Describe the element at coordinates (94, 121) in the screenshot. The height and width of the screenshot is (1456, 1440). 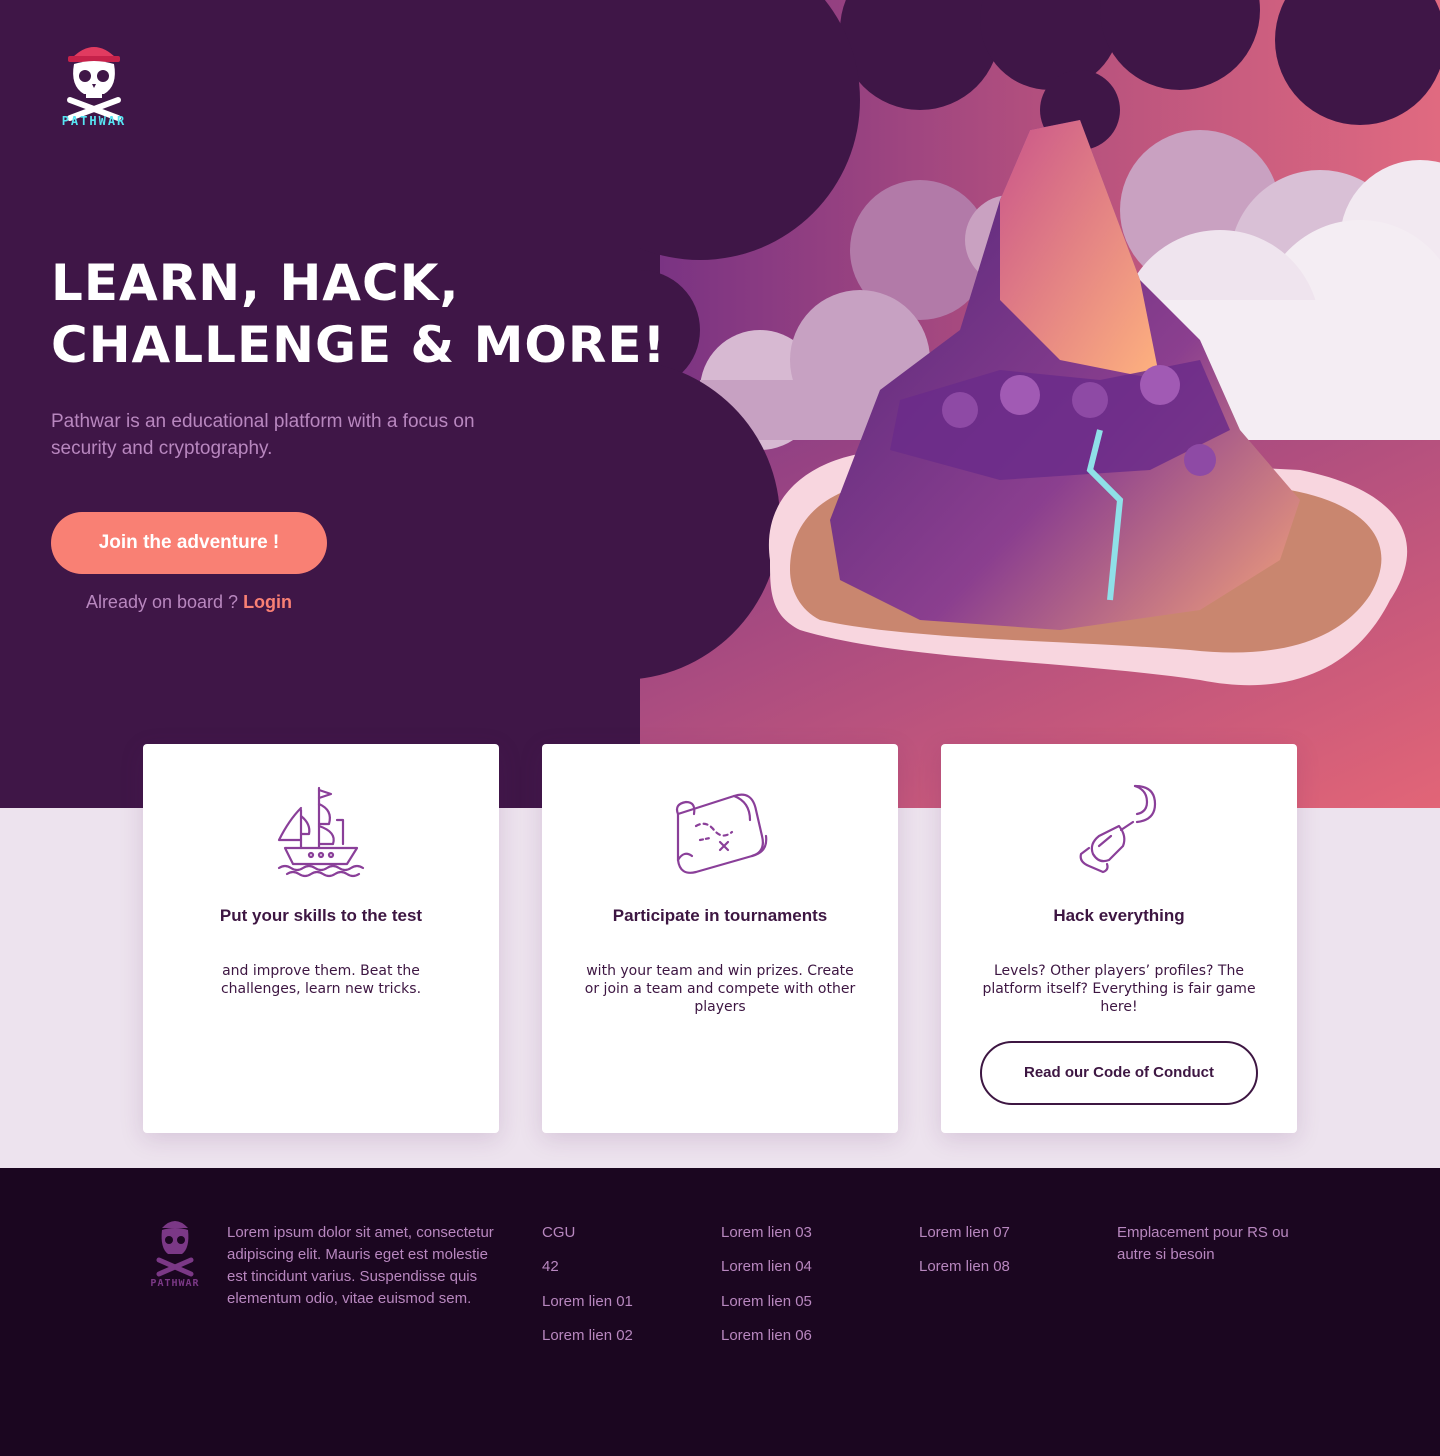
I see `brand-wordmark: PATHWAR` at that location.